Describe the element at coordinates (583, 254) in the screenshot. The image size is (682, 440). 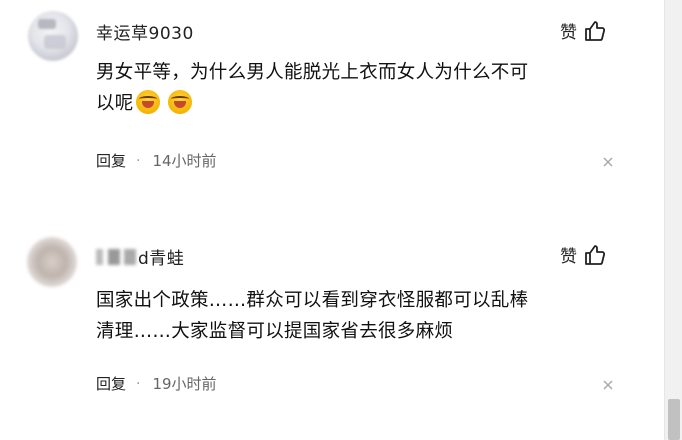
I see `like-button: 赞` at that location.